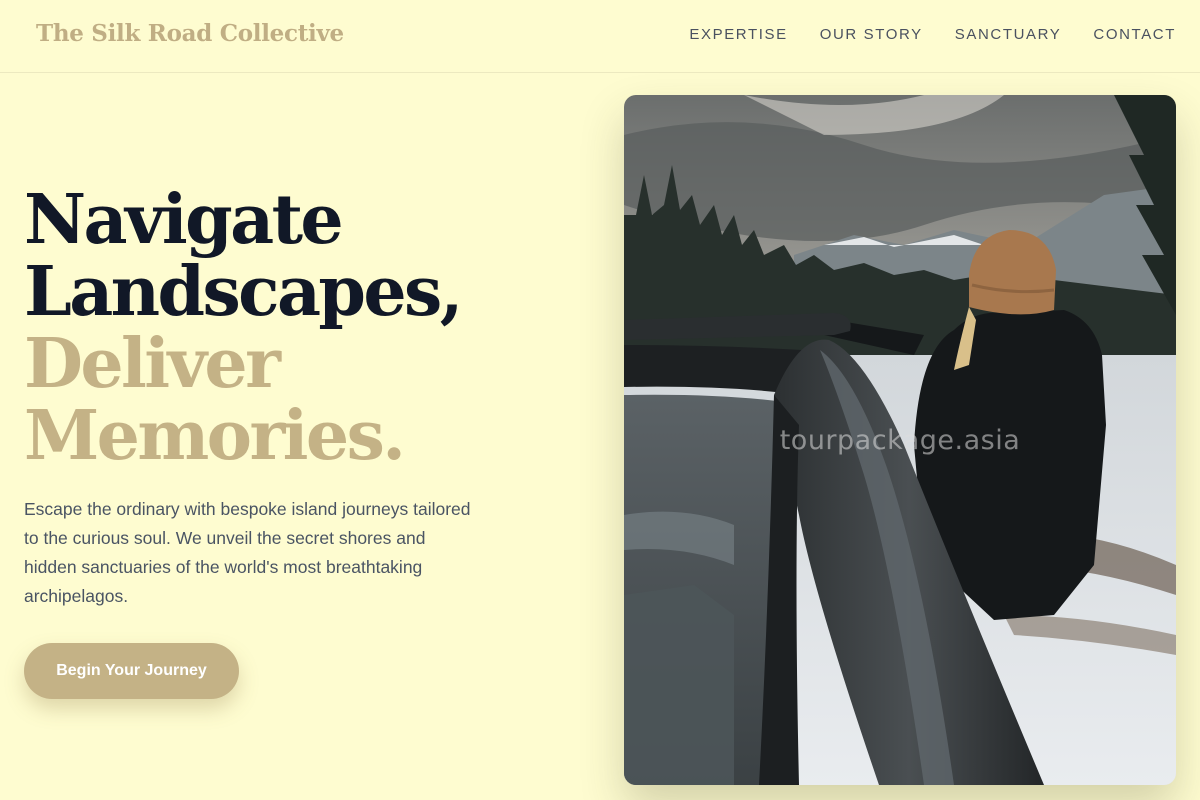 This screenshot has height=800, width=1200. What do you see at coordinates (932, 34) in the screenshot?
I see `main-nav: EXPERTISE OUR STORY SANCTUARY CONTACT` at bounding box center [932, 34].